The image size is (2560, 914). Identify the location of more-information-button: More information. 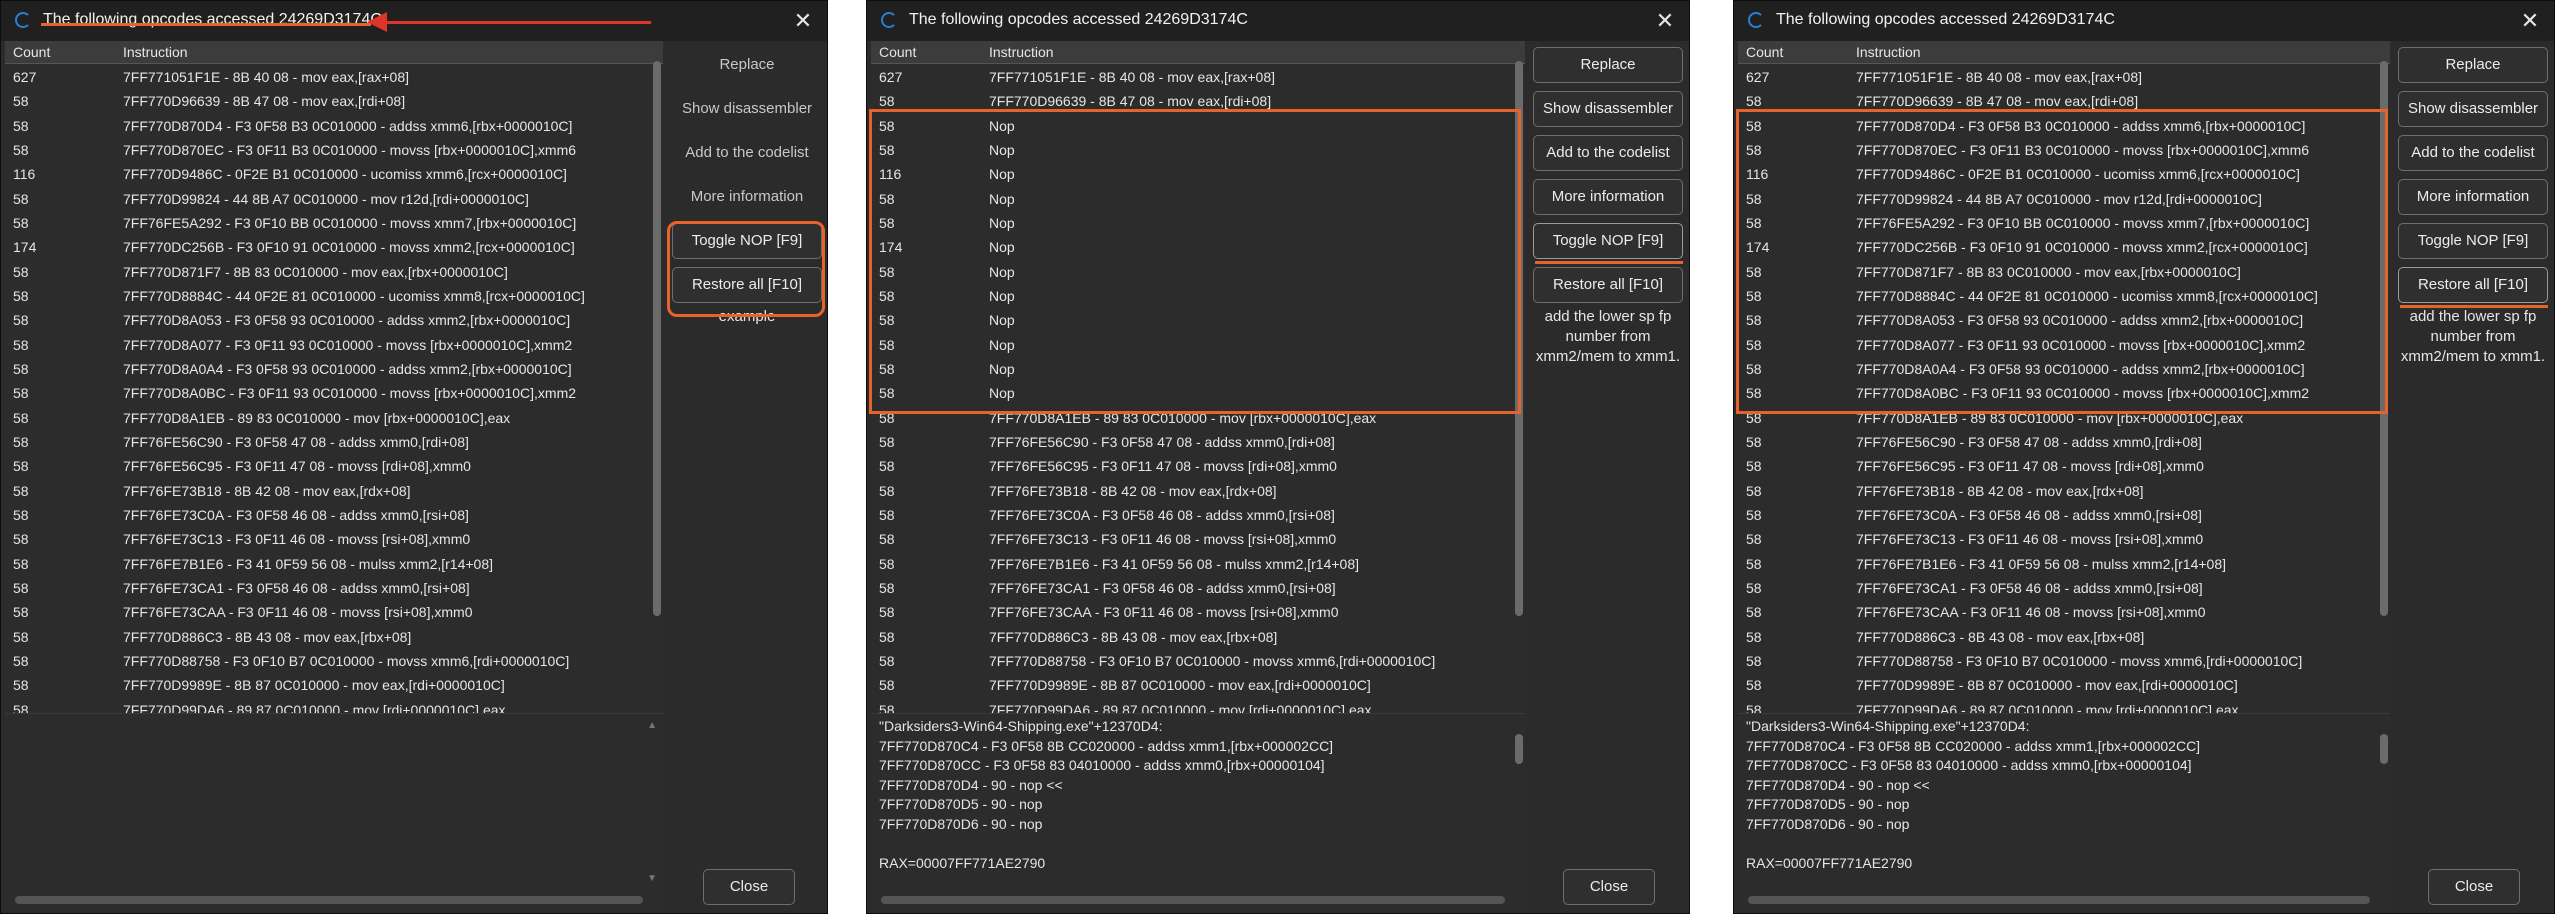
(747, 197).